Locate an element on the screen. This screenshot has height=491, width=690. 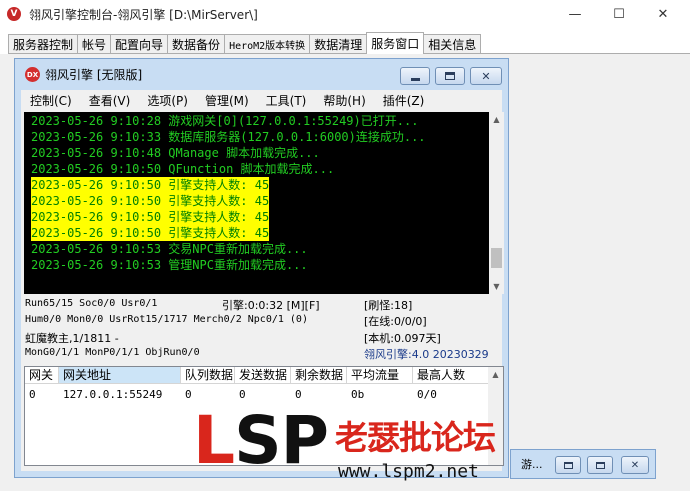
tab-strip-border is located at coordinates (349, 53).